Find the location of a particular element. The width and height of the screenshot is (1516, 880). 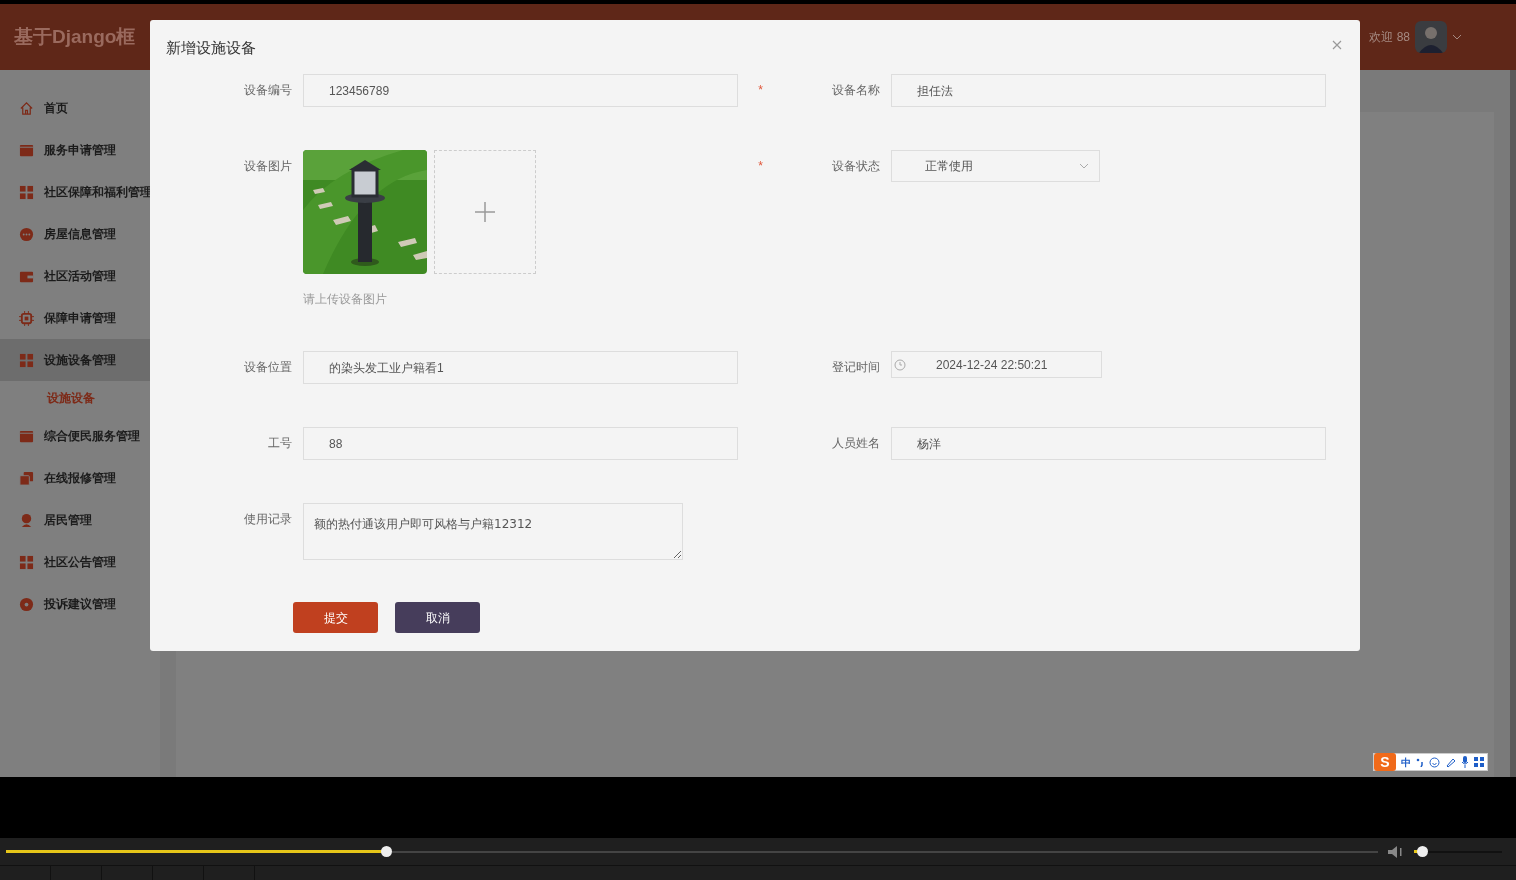

chip-icon is located at coordinates (26, 318).